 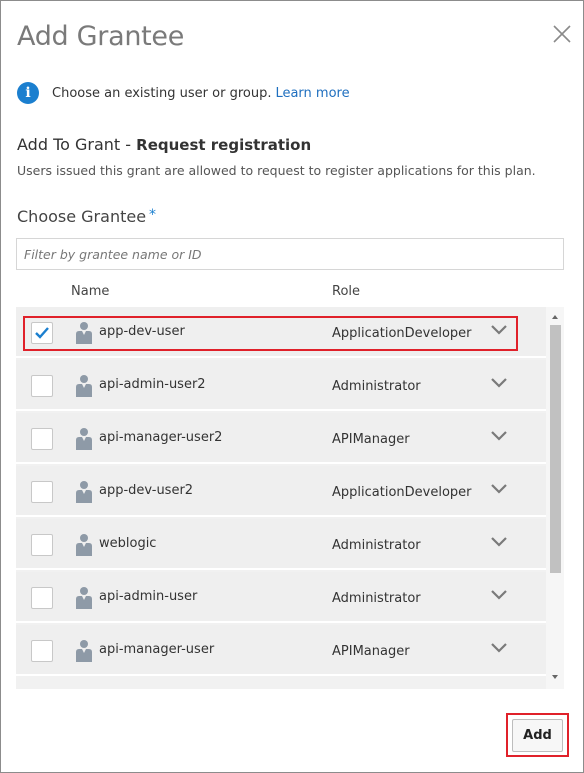 I want to click on dialog-title: Add Grantee, so click(x=101, y=36).